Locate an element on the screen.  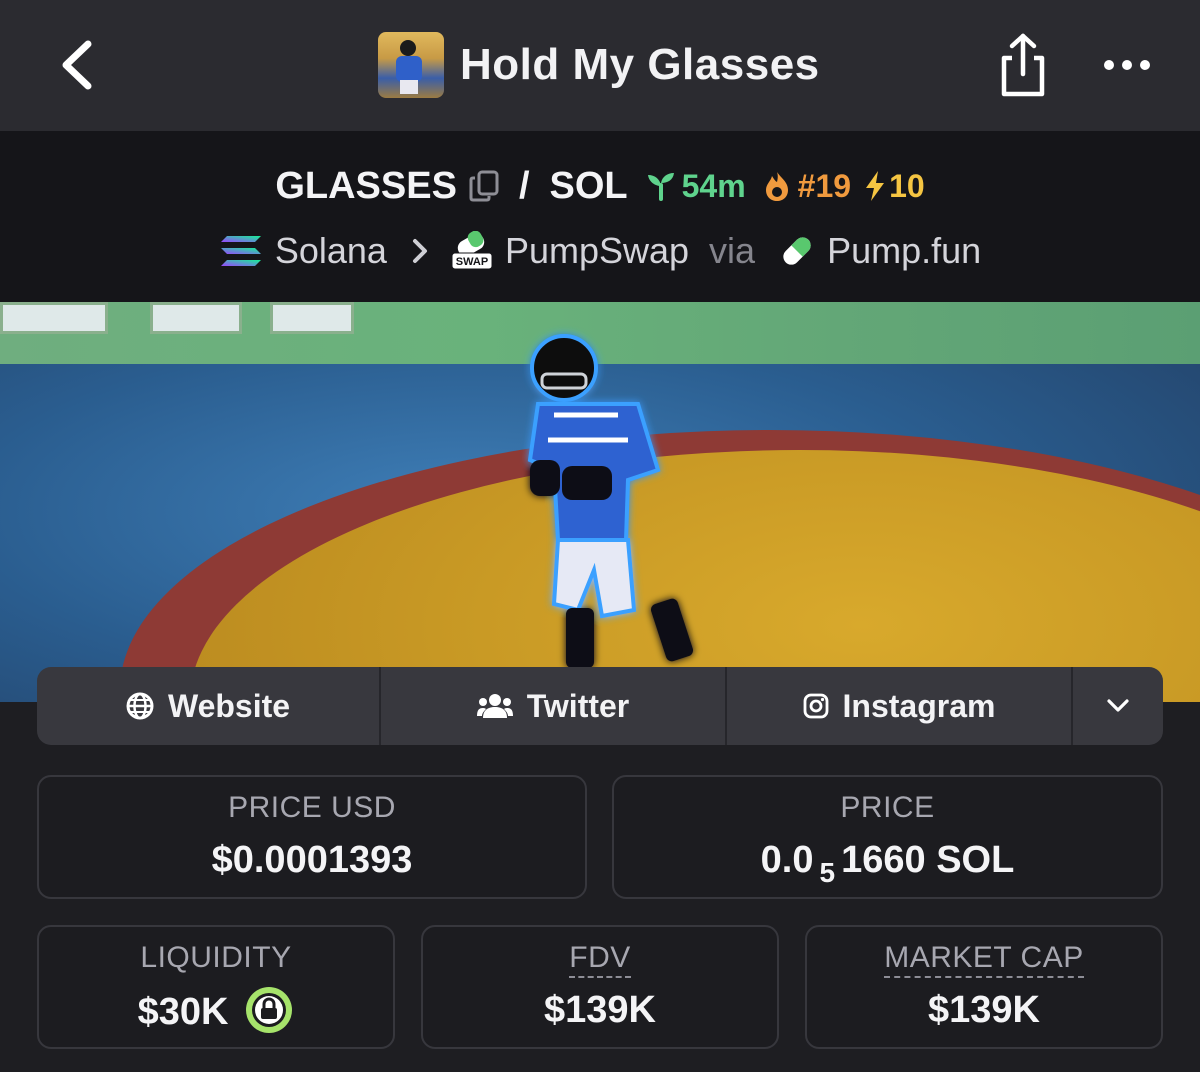
more-links-dropdown is located at coordinates (1118, 706).